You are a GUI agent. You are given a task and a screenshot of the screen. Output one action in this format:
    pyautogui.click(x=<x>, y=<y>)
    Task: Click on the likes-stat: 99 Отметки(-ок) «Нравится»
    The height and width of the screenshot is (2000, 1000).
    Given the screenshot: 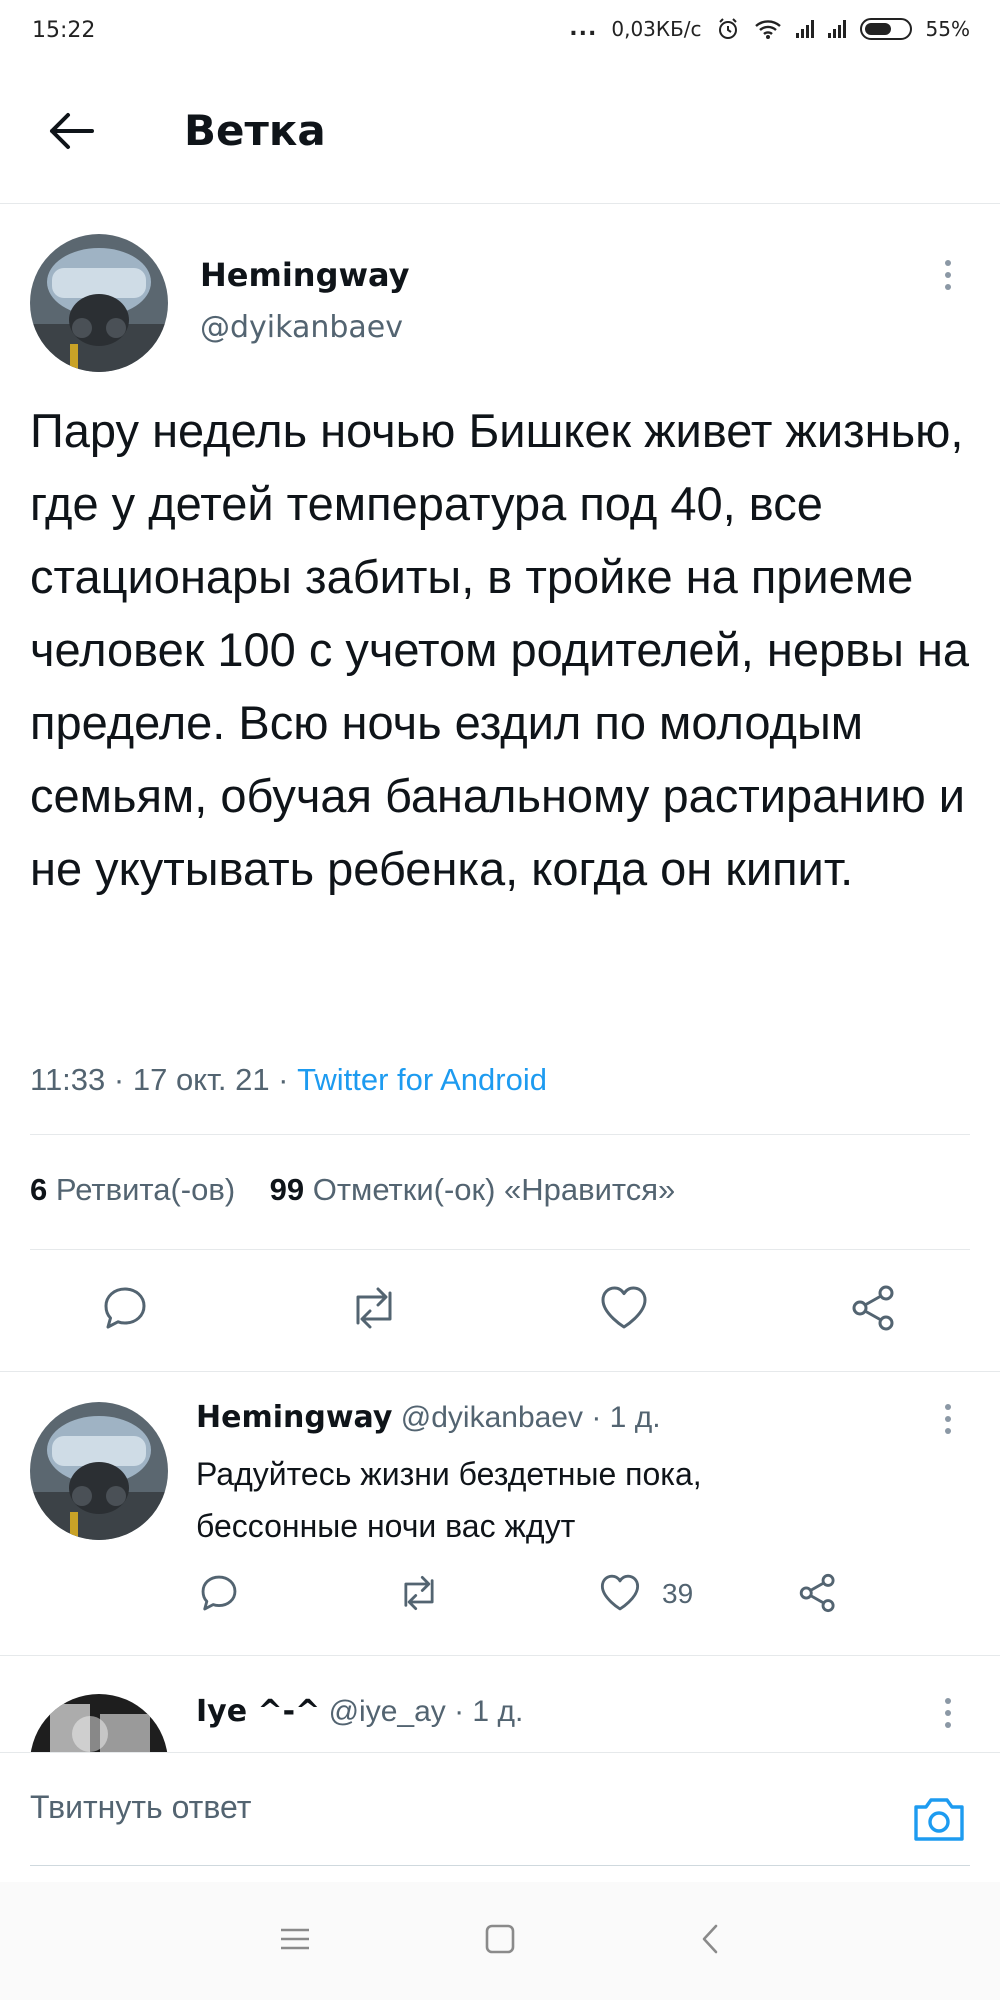 What is the action you would take?
    pyautogui.click(x=473, y=1189)
    